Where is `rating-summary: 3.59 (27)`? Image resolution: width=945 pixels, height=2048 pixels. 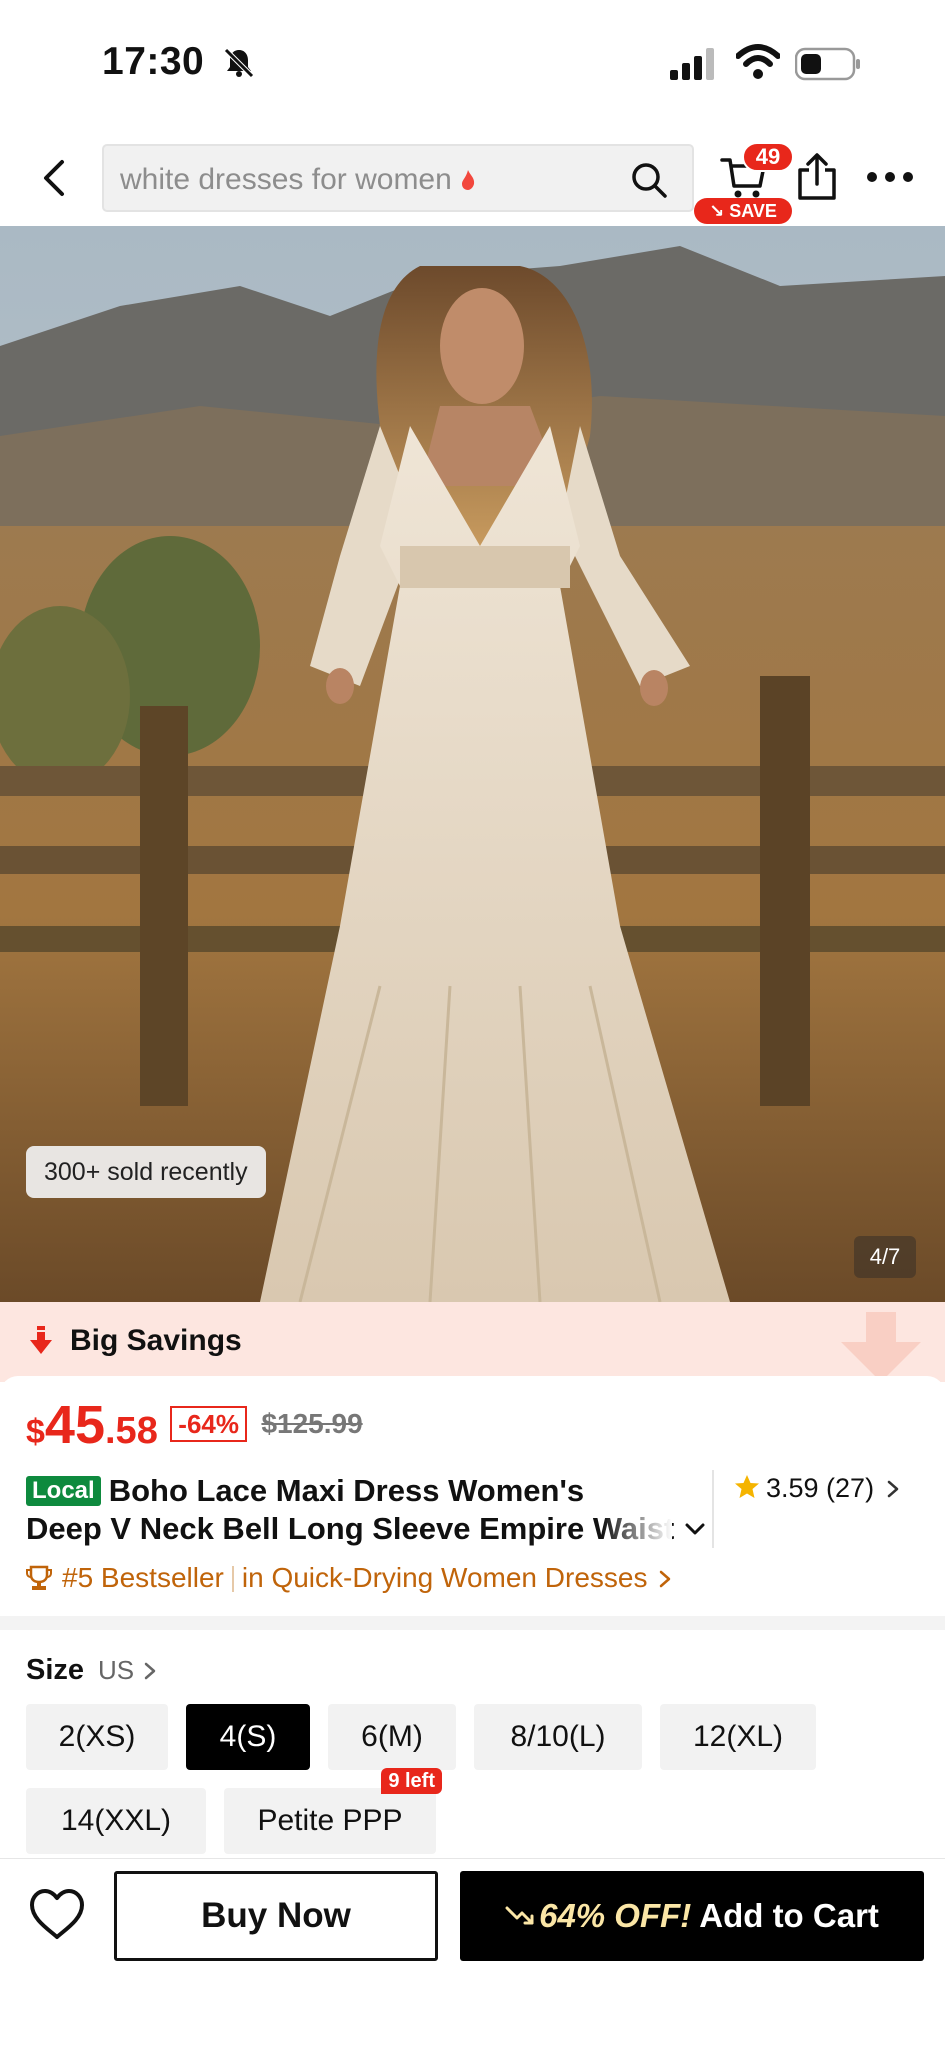
rating-summary: 3.59 (27) is located at coordinates (817, 1488).